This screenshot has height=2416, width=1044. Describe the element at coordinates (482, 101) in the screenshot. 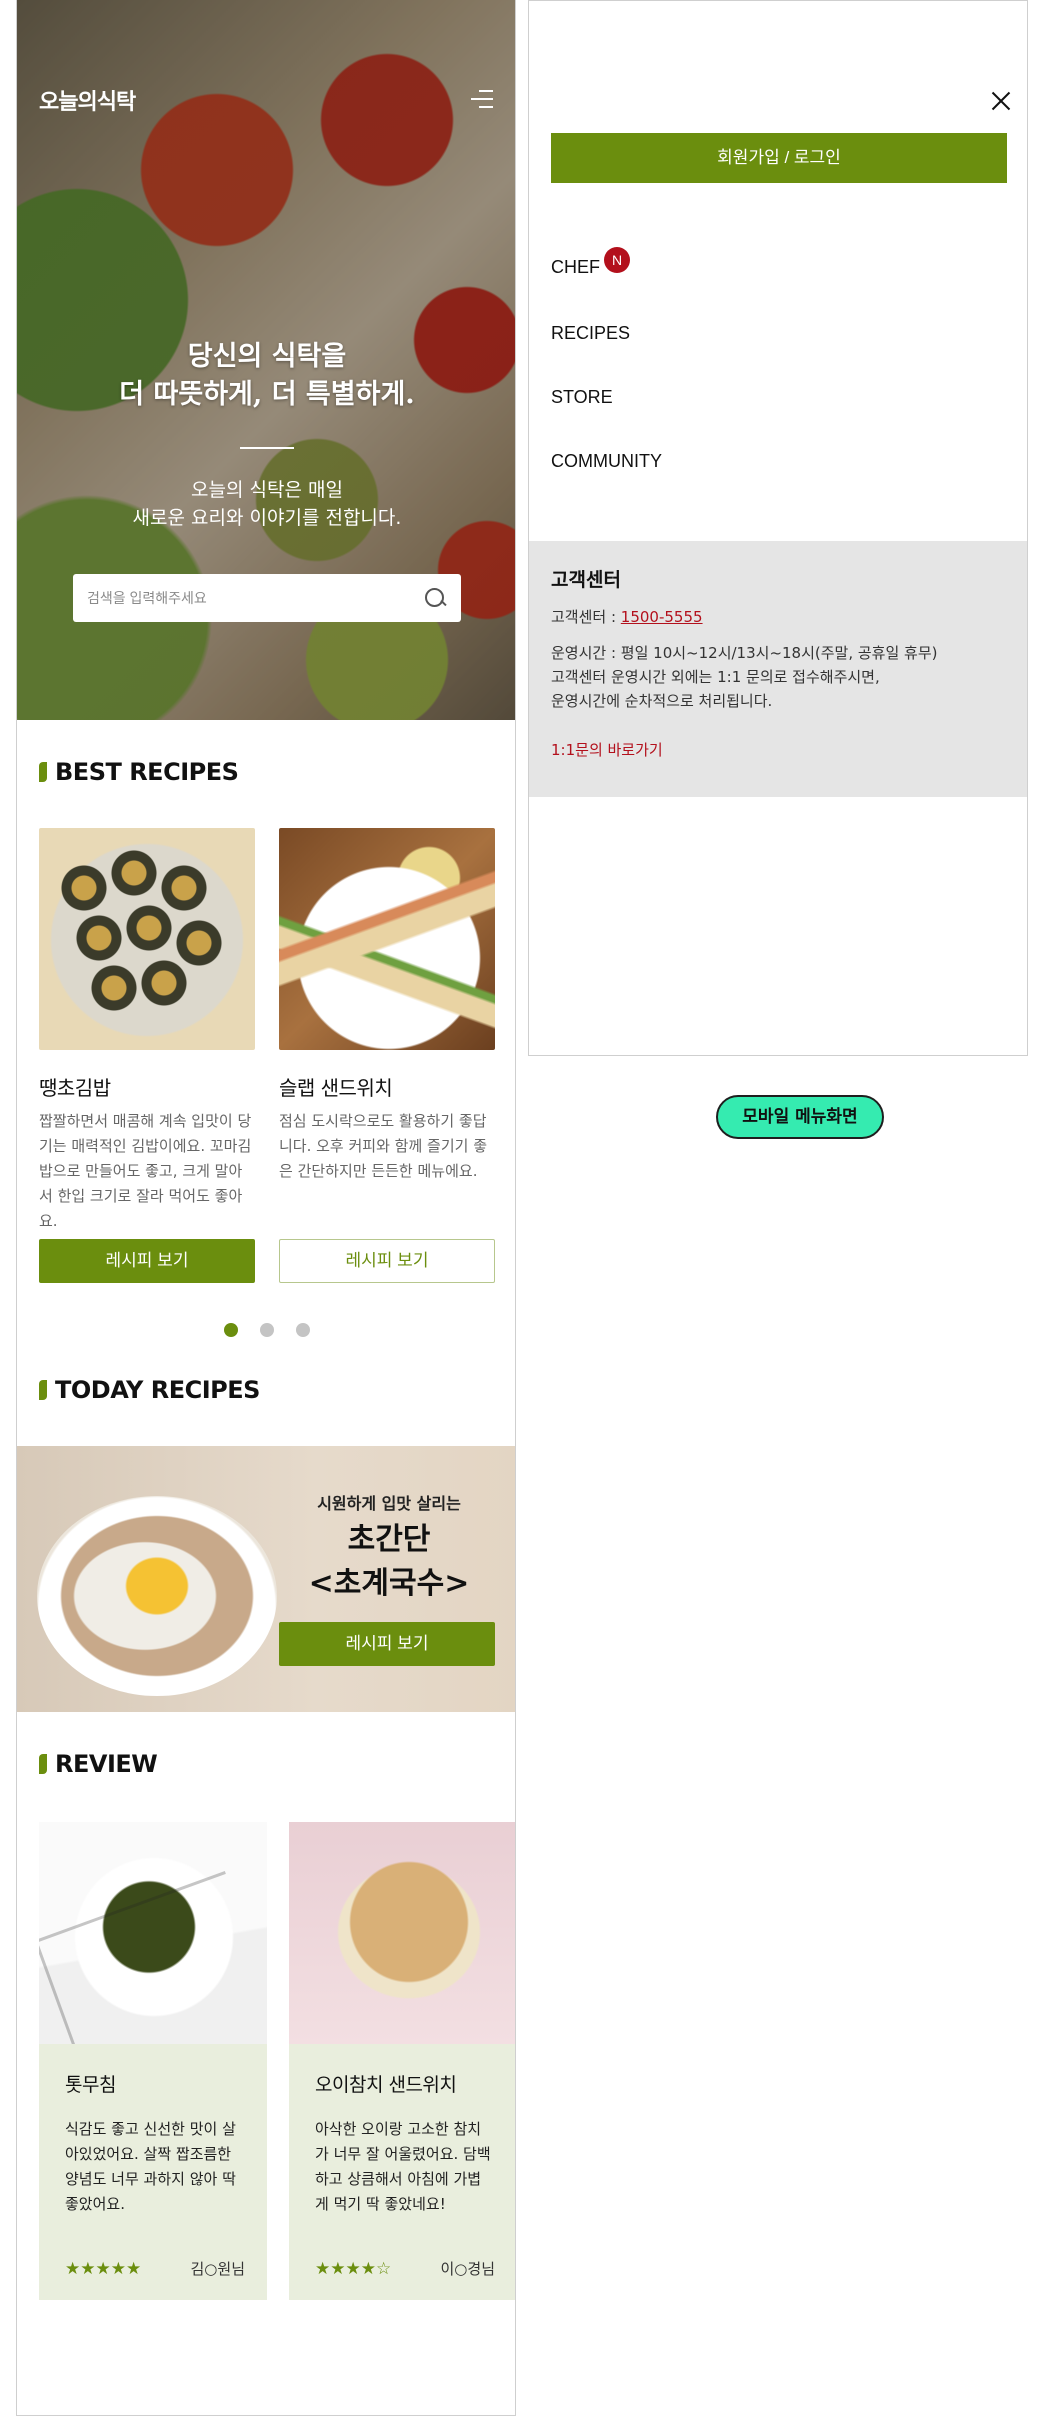

I see `hamburger-menu-icon` at that location.